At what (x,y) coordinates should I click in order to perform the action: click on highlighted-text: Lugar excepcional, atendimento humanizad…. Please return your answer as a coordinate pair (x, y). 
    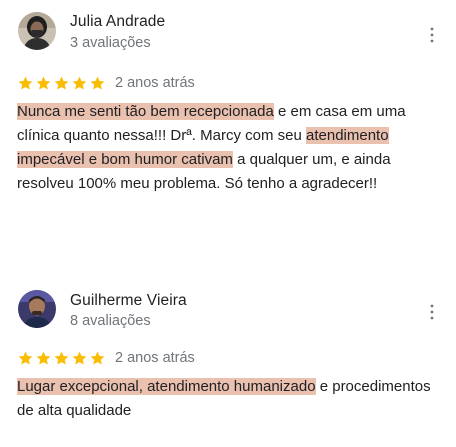
    Looking at the image, I should click on (166, 386).